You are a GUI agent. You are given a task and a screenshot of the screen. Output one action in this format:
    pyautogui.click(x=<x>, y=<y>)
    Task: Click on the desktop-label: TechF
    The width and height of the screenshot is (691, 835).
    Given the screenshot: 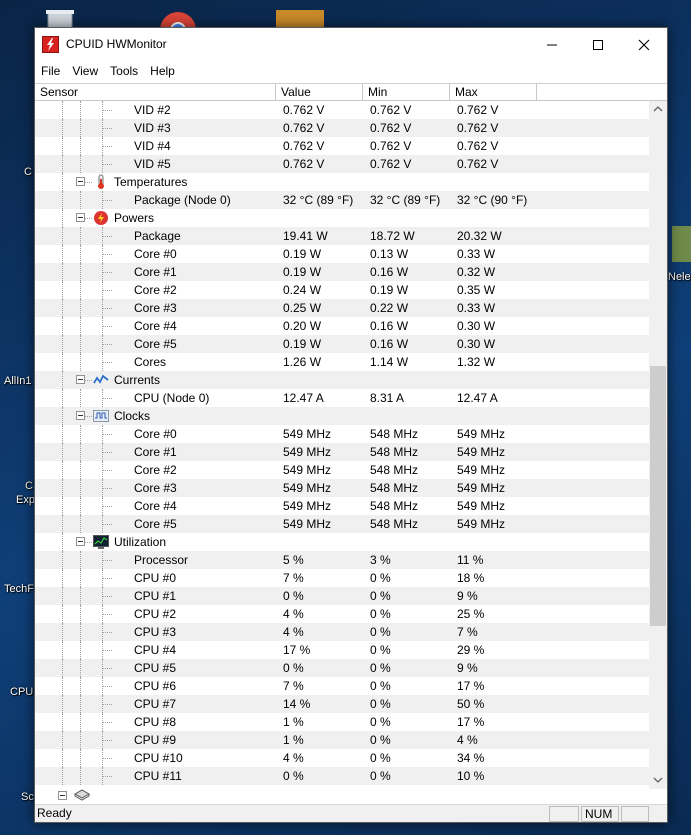 What is the action you would take?
    pyautogui.click(x=19, y=589)
    